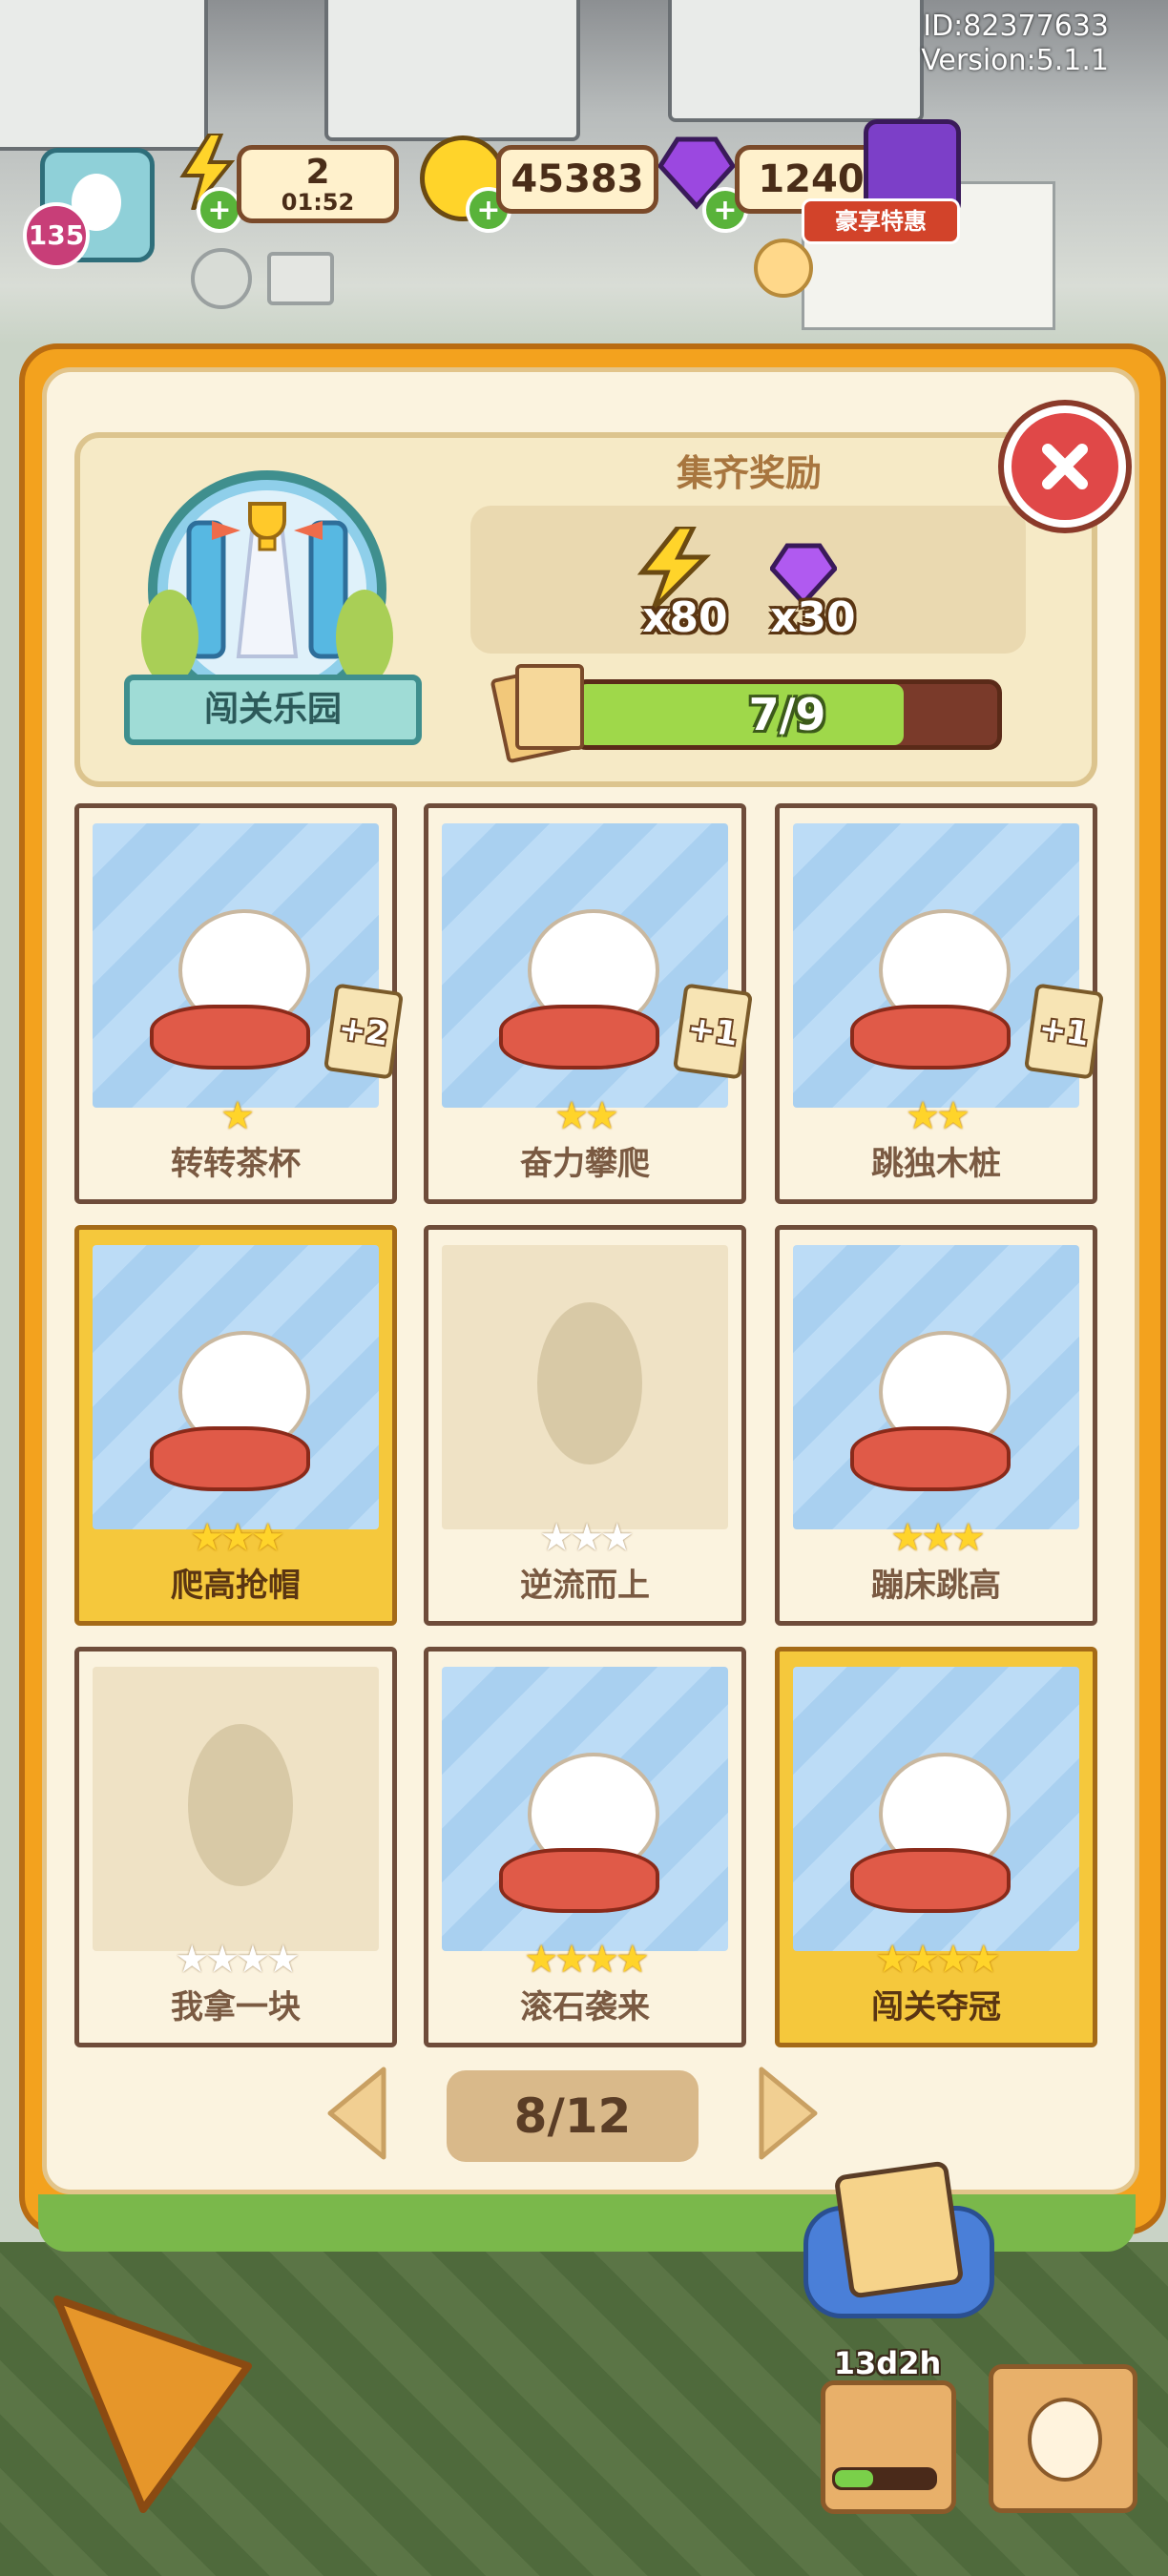  What do you see at coordinates (239, 1003) in the screenshot?
I see `album-card: ★ 转转茶杯 +2` at bounding box center [239, 1003].